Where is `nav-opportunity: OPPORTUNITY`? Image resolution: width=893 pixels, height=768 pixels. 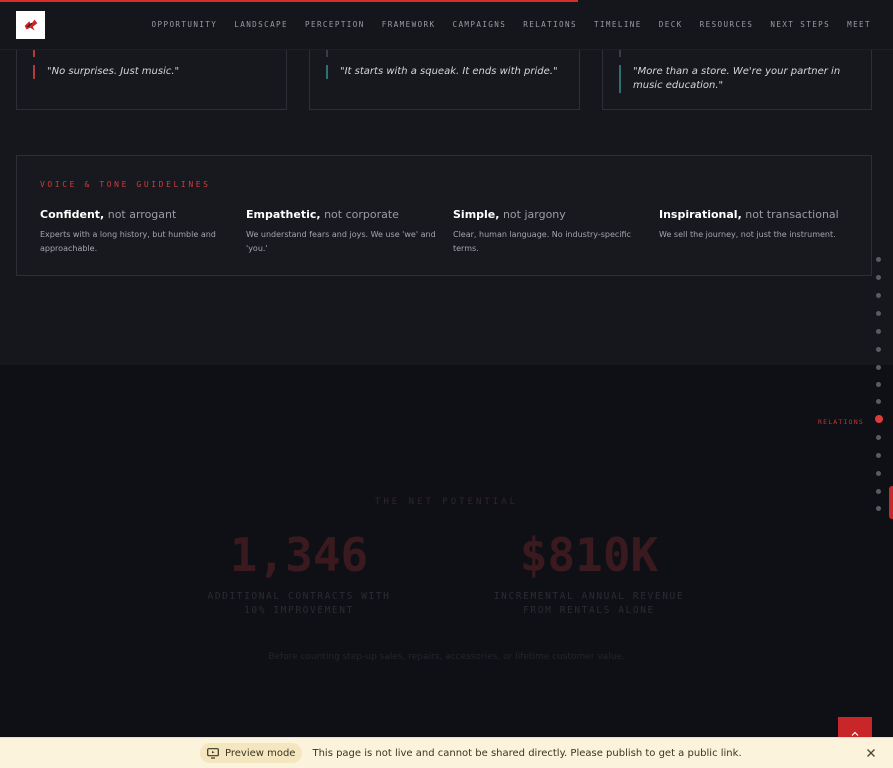 nav-opportunity: OPPORTUNITY is located at coordinates (185, 24).